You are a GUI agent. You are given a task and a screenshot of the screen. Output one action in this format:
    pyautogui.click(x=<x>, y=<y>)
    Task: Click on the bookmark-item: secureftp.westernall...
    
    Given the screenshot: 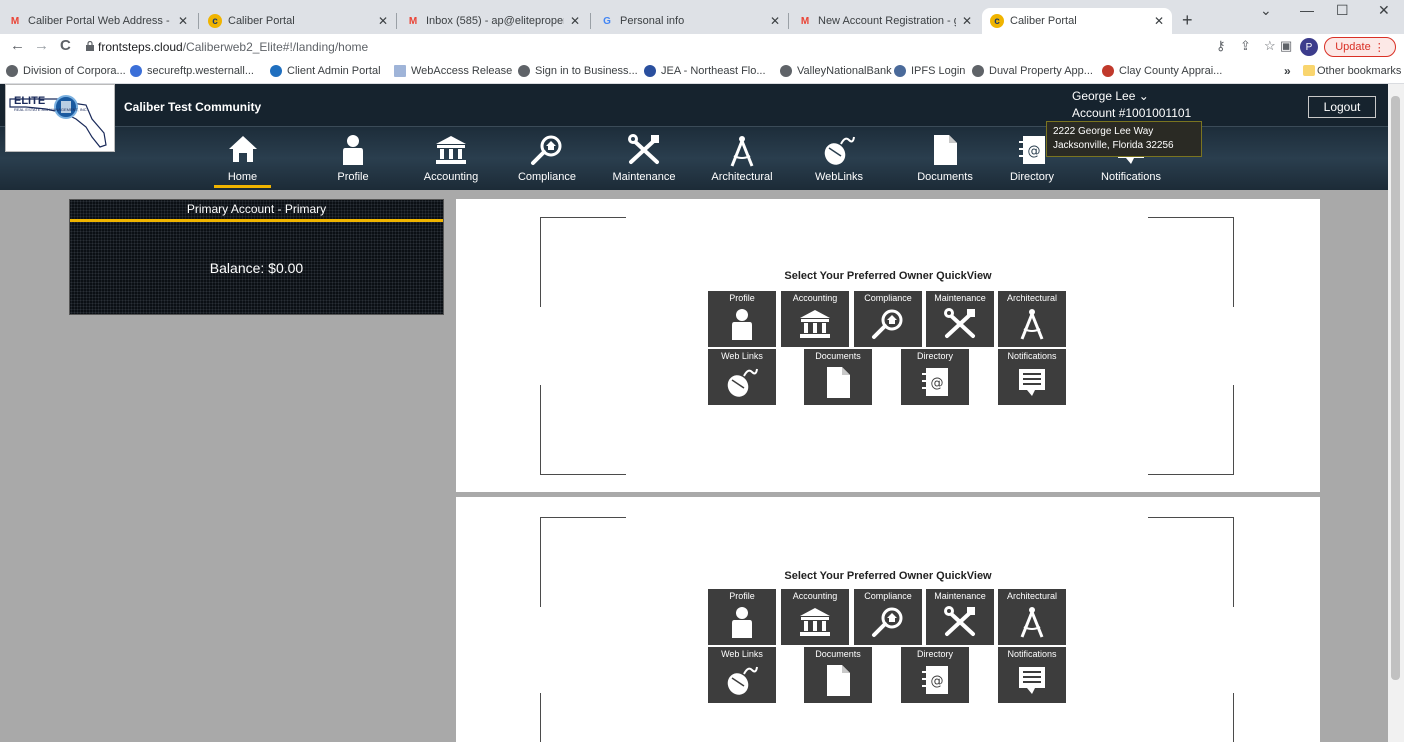 What is the action you would take?
    pyautogui.click(x=192, y=71)
    